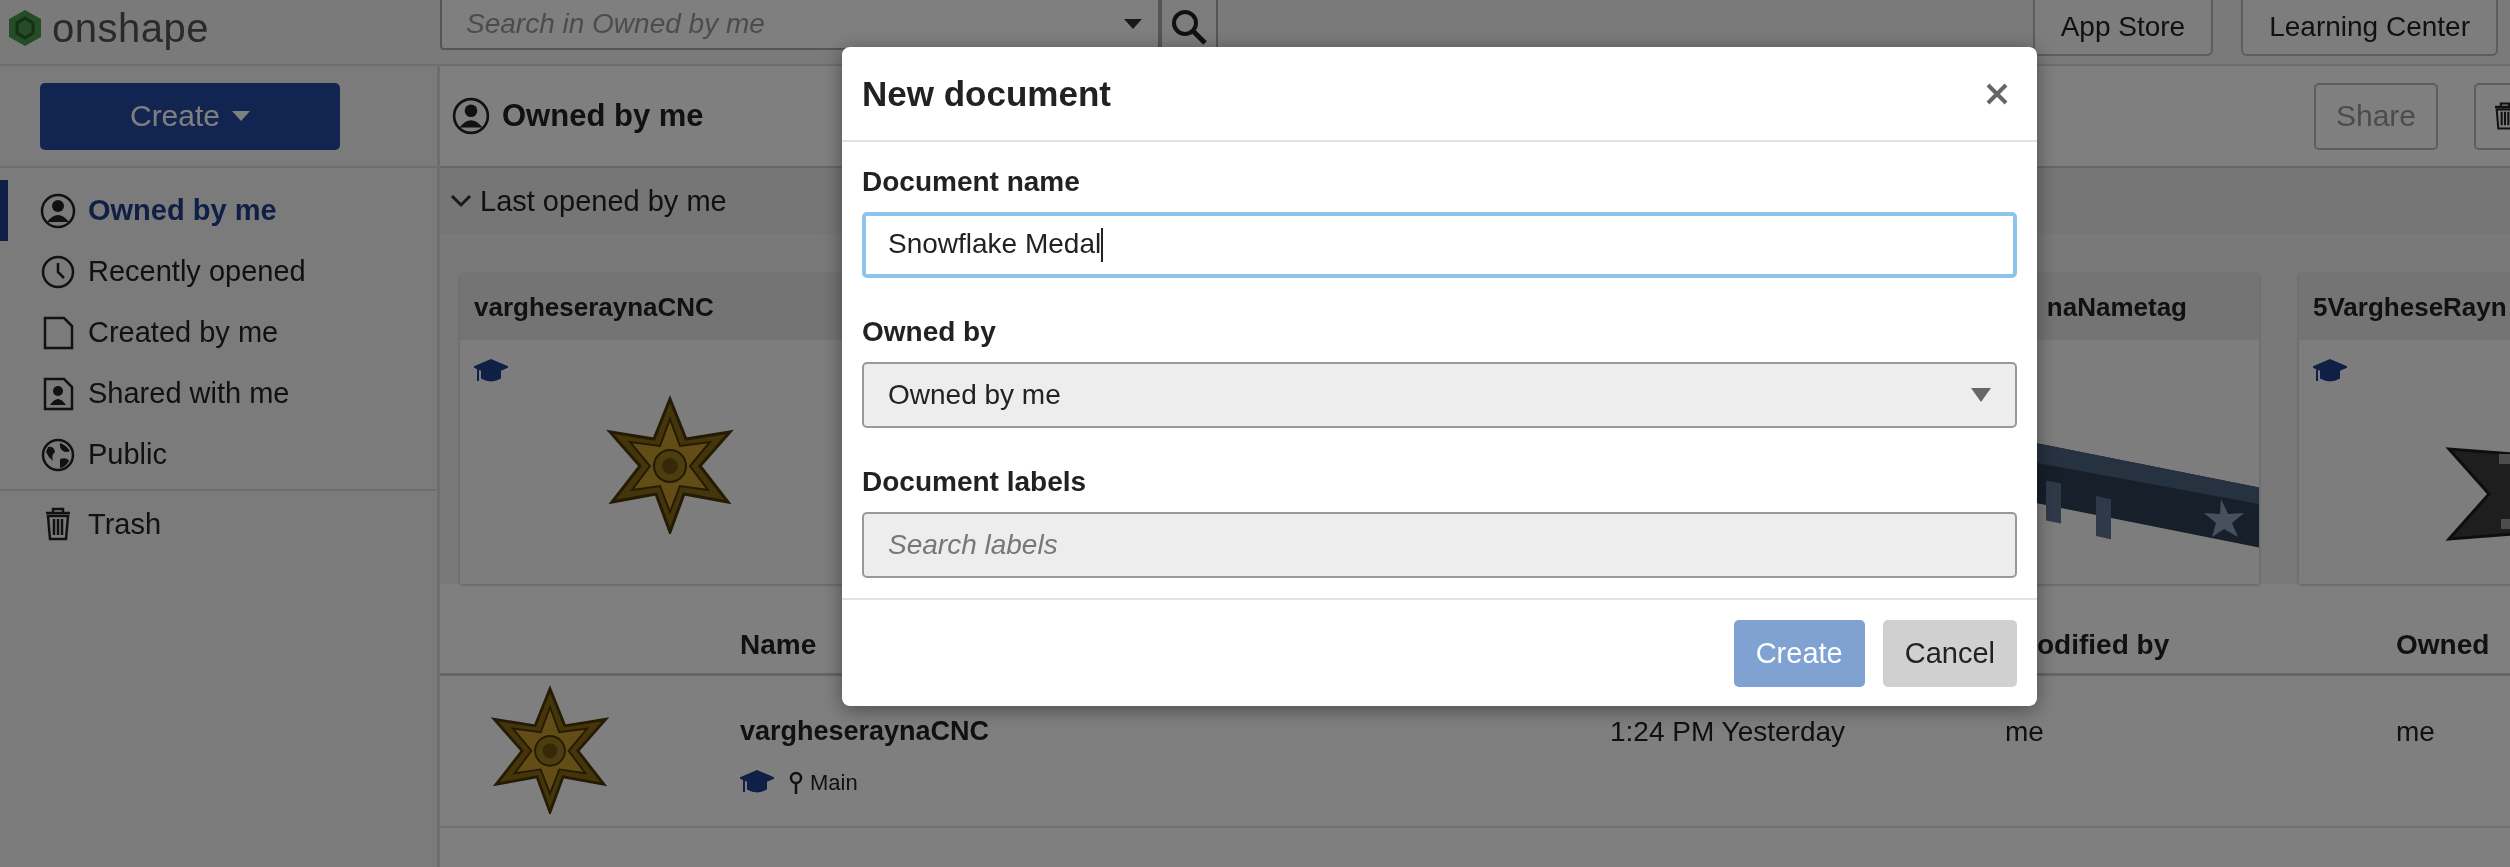 The image size is (2510, 867). I want to click on pin-icon, so click(796, 783).